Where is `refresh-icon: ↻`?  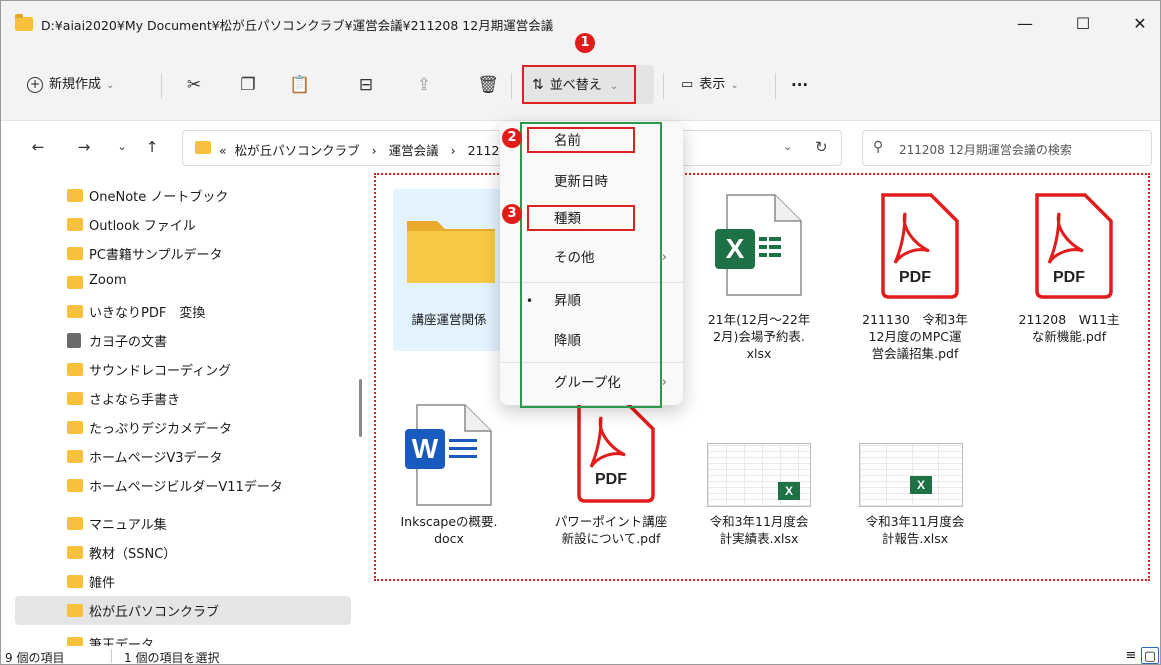
refresh-icon: ↻ is located at coordinates (821, 147).